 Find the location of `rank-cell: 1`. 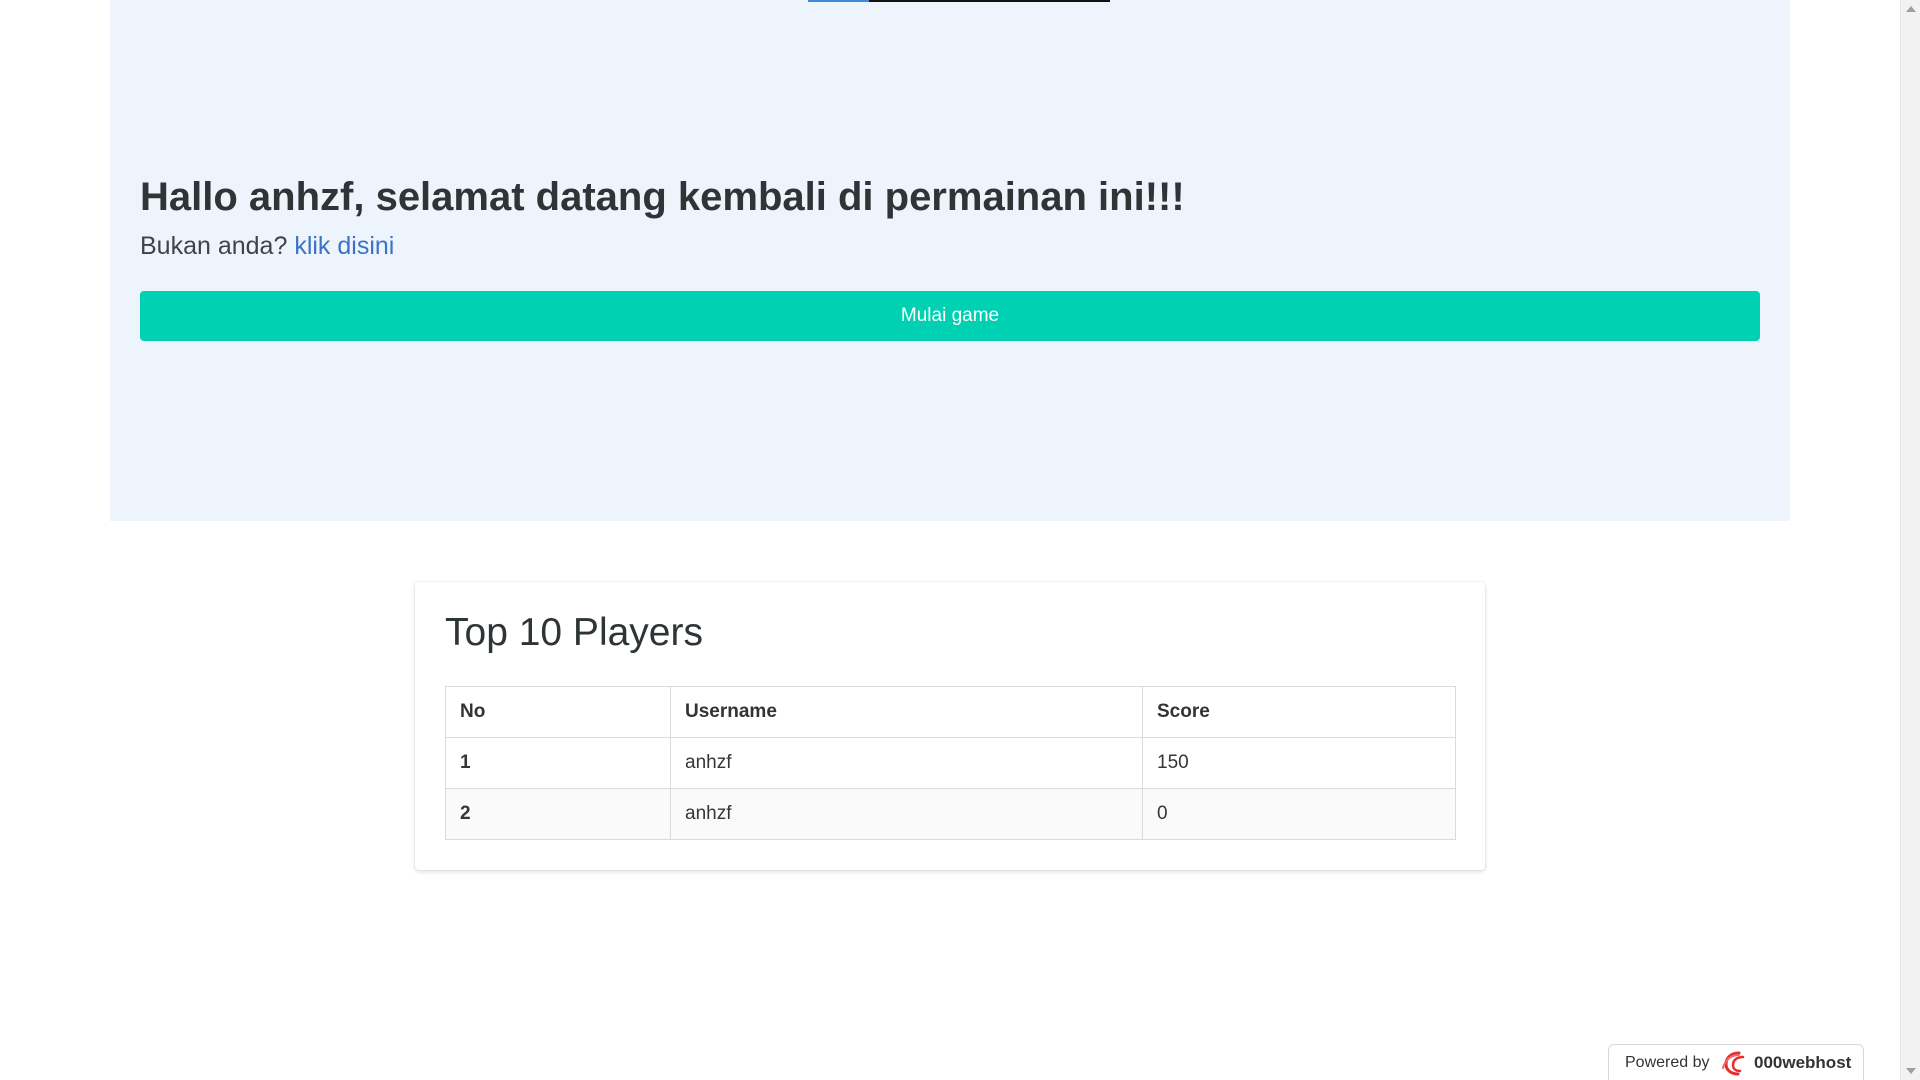

rank-cell: 1 is located at coordinates (558, 763).